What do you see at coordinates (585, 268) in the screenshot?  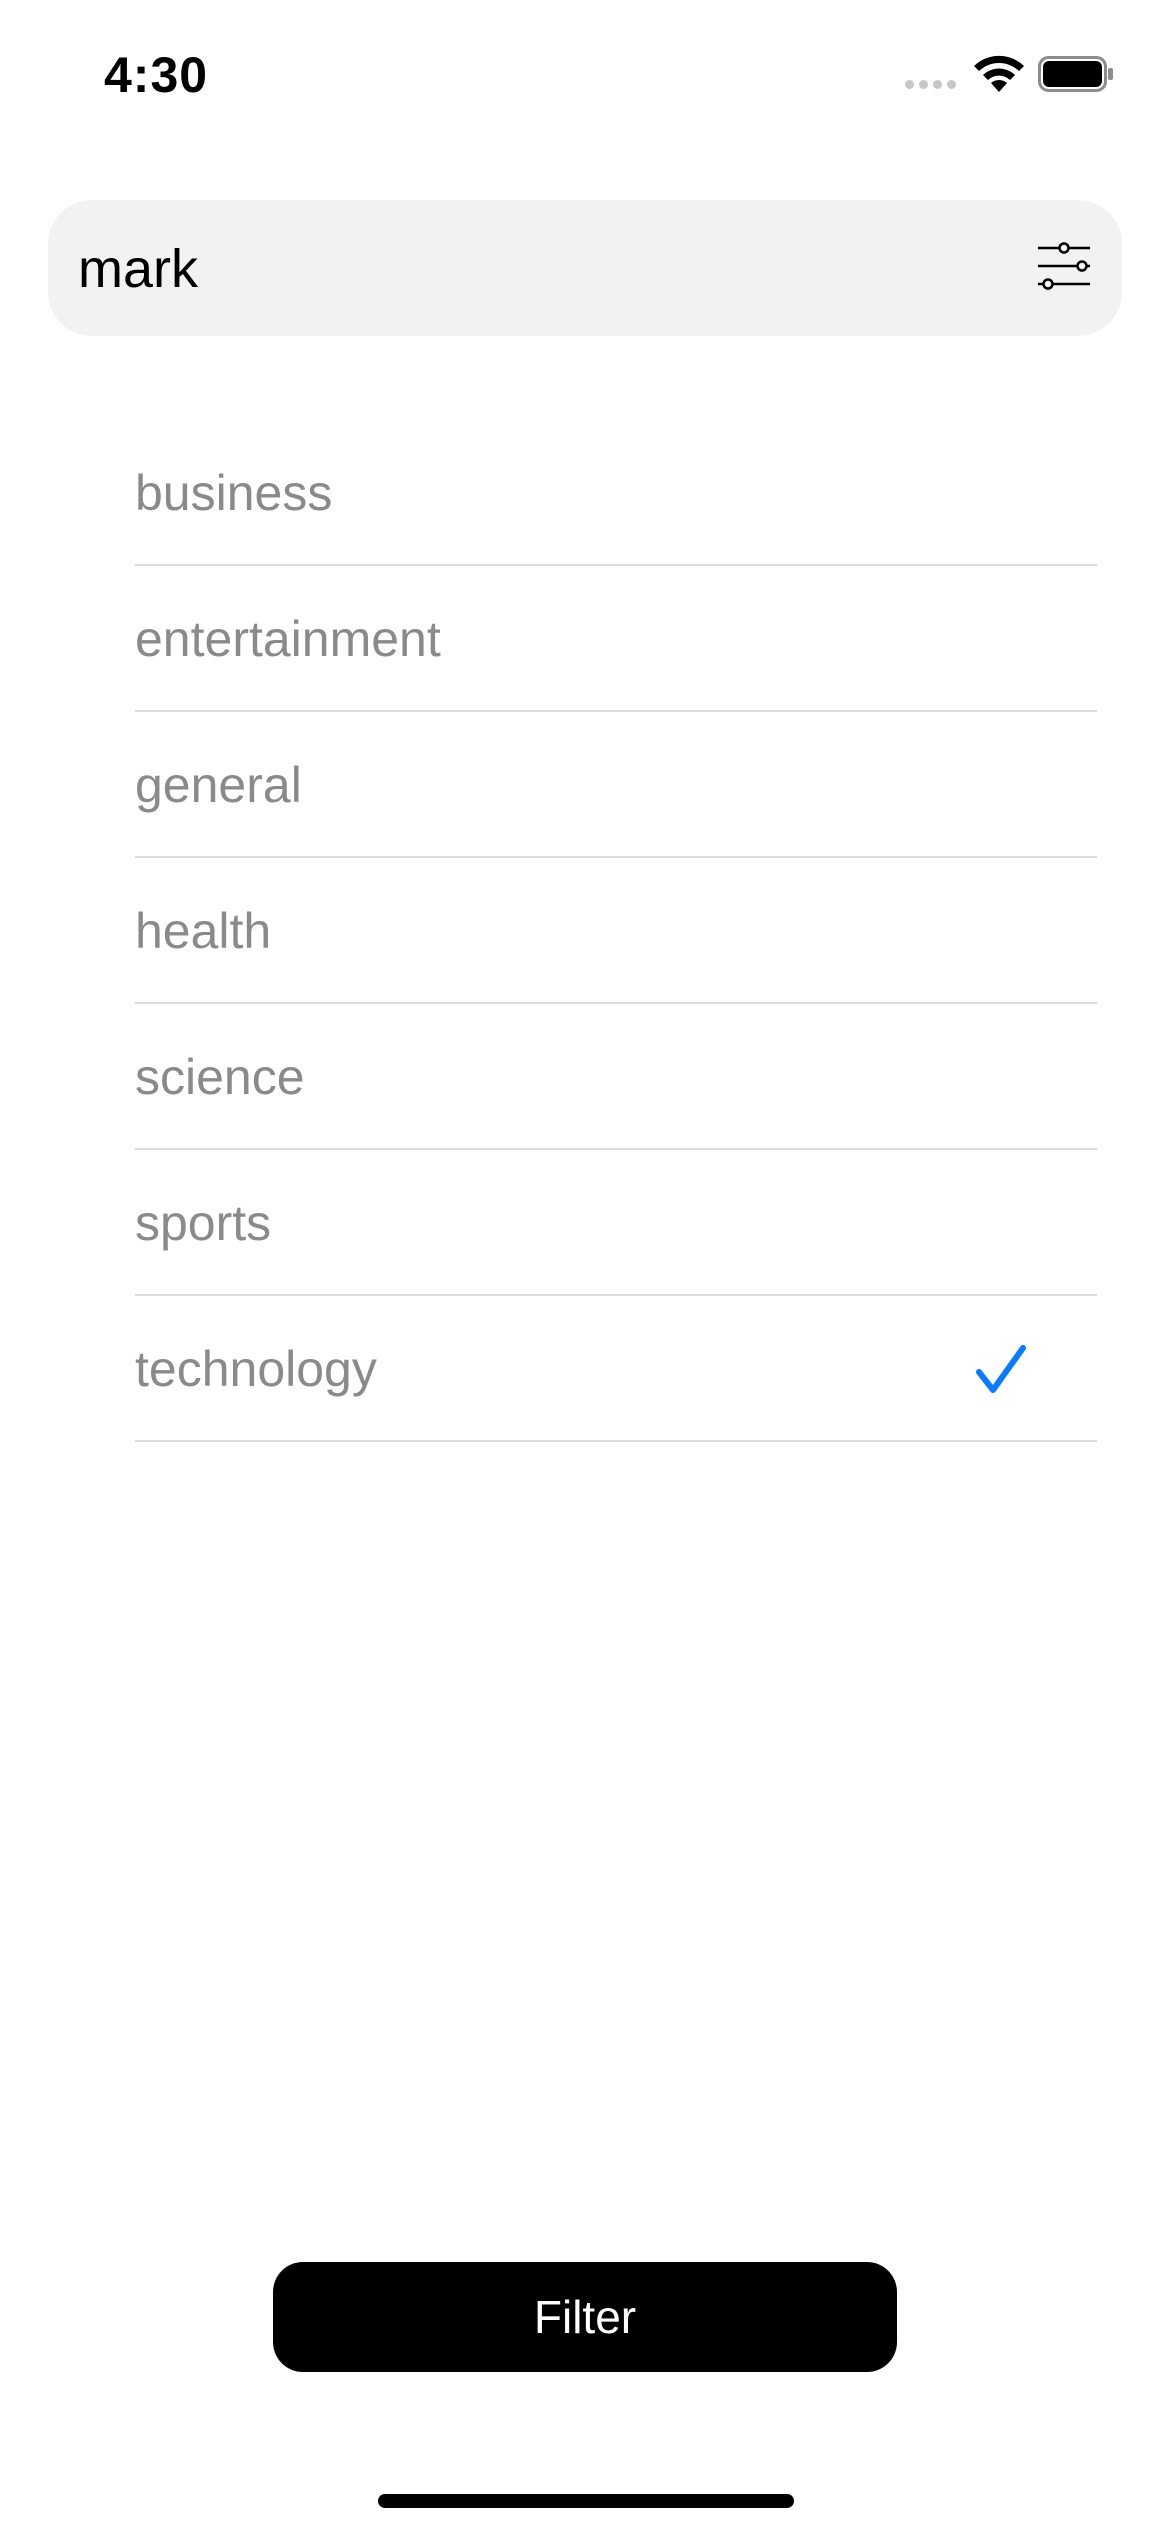 I see `search-bar: mark` at bounding box center [585, 268].